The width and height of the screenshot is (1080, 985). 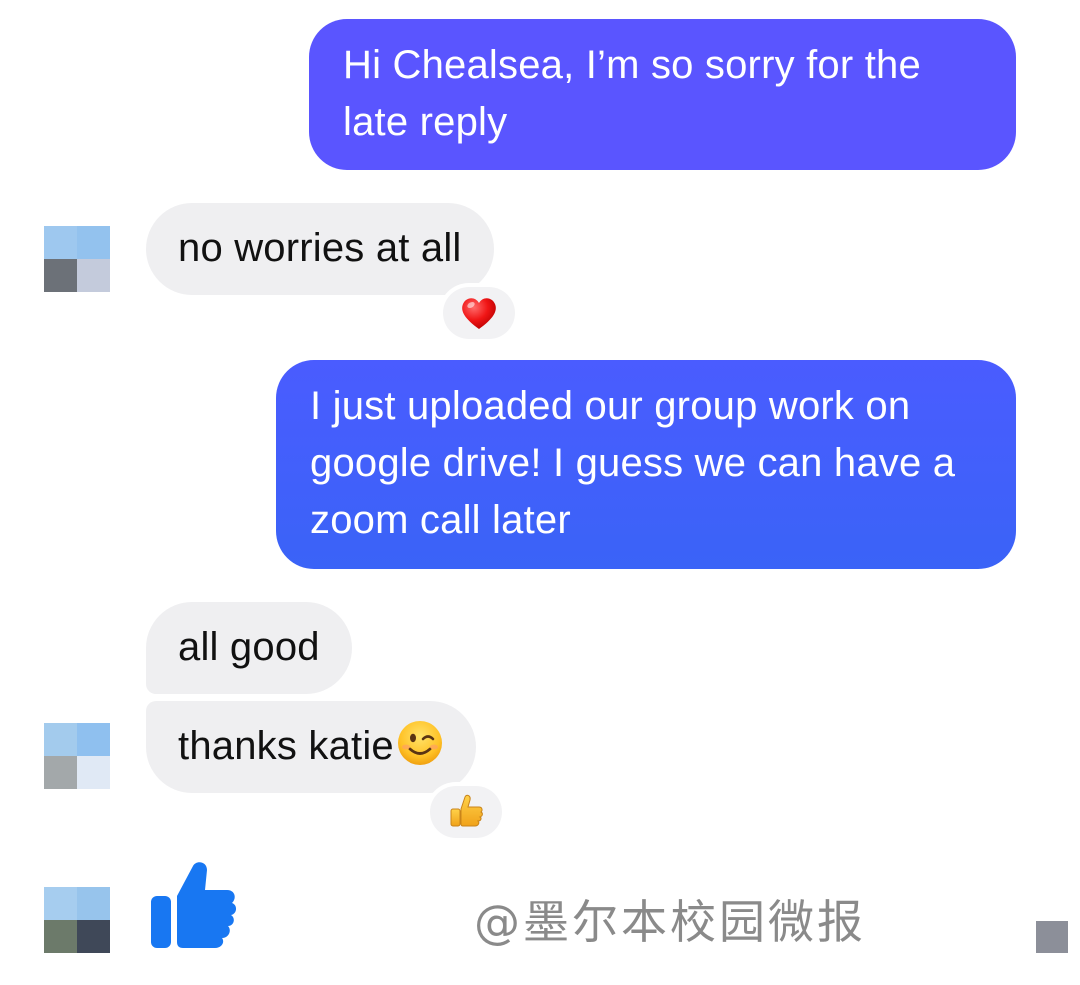 I want to click on message-text: all good, so click(x=249, y=647).